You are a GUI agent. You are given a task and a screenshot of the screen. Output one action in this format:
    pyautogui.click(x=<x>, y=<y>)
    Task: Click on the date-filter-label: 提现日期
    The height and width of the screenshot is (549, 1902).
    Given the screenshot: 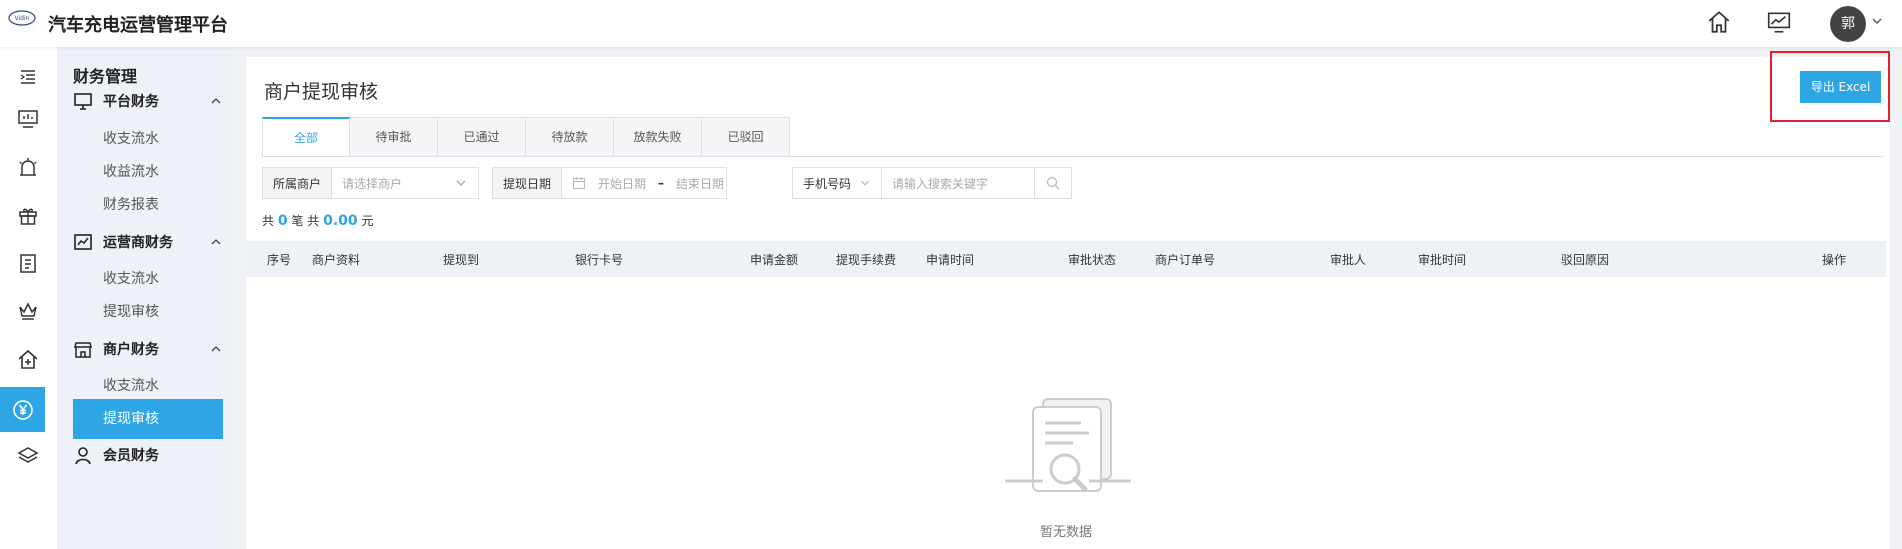 What is the action you would take?
    pyautogui.click(x=528, y=183)
    